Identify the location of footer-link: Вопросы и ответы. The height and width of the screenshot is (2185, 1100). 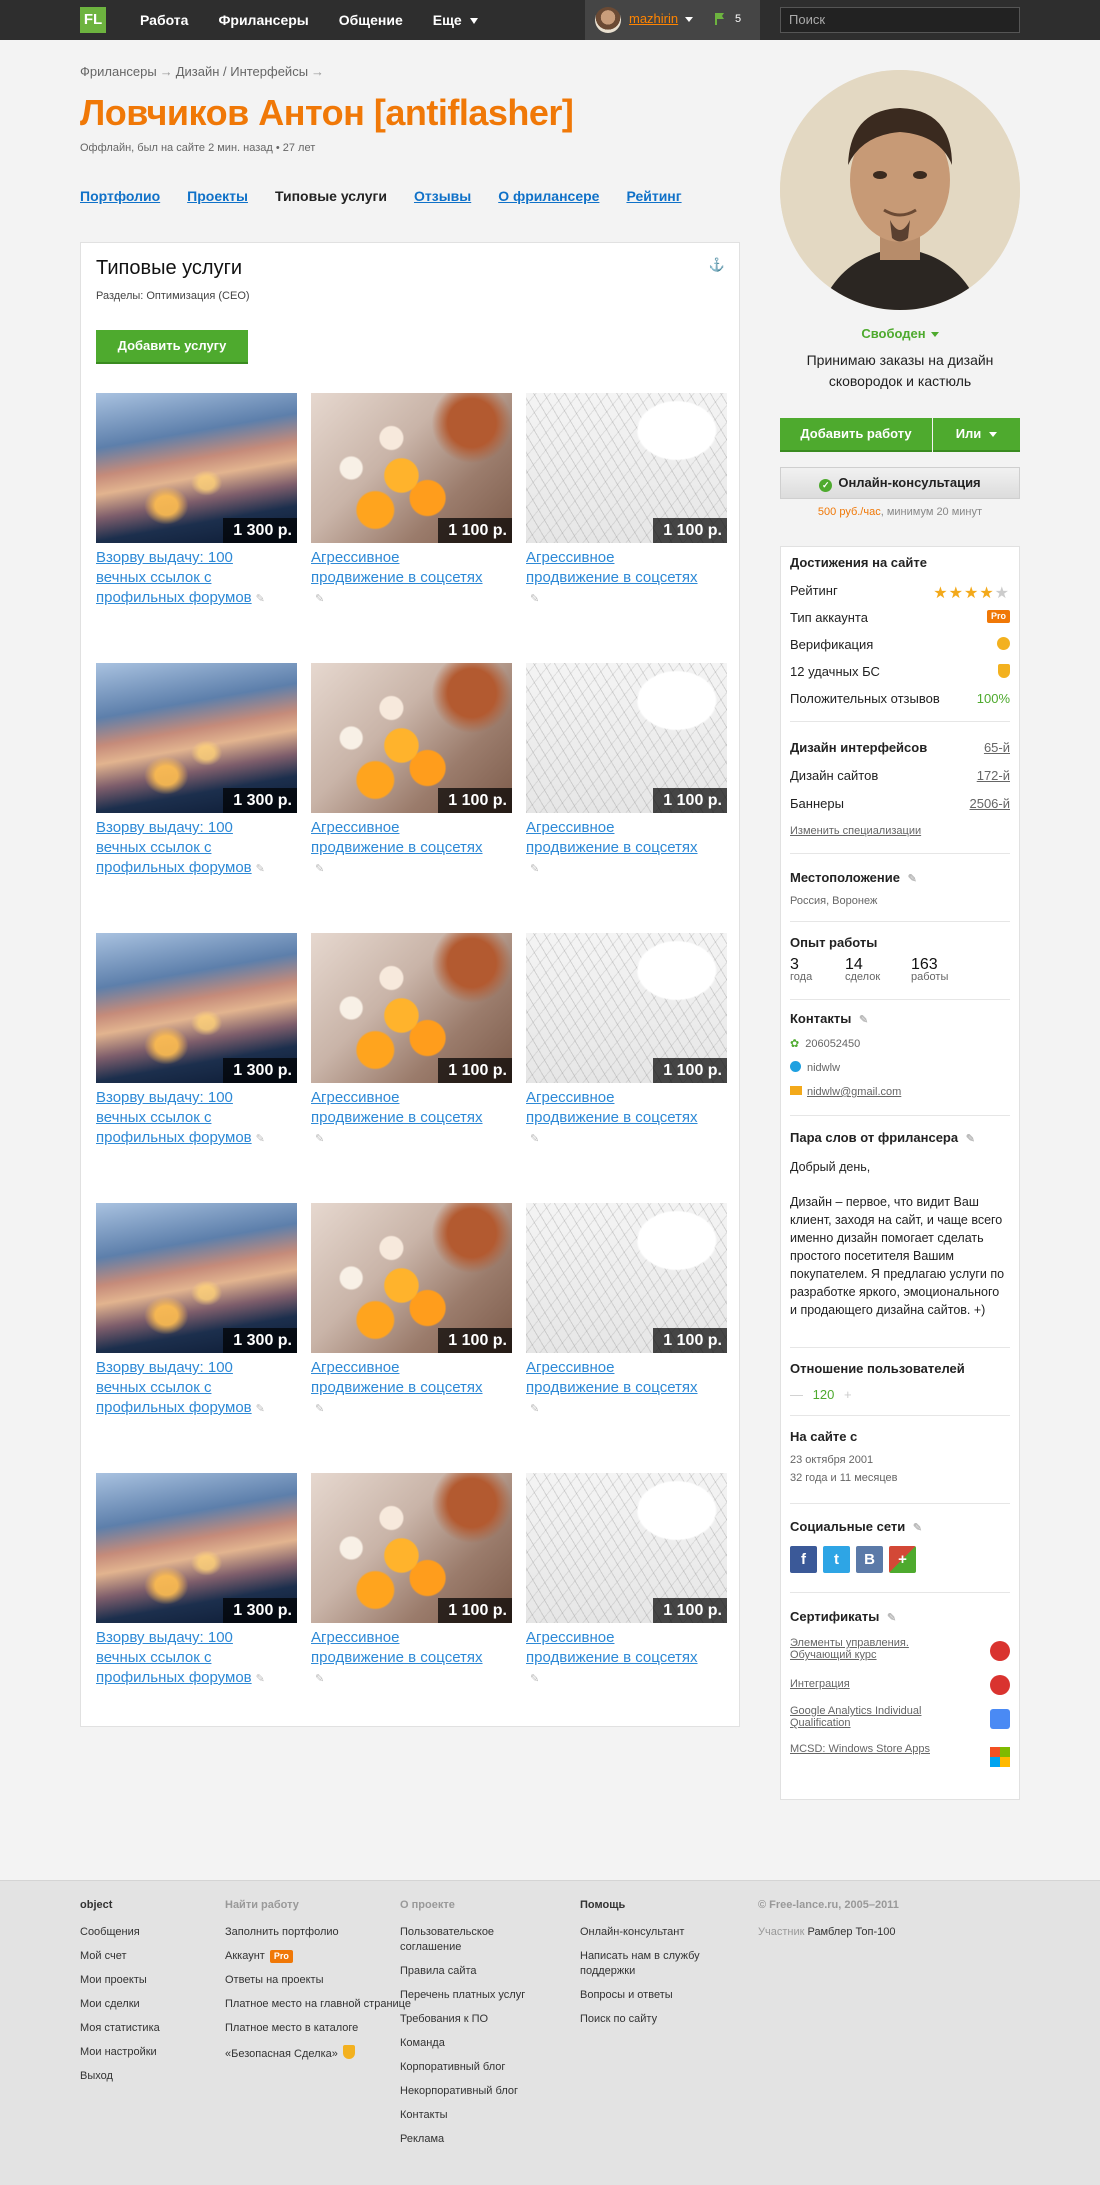
(655, 1995).